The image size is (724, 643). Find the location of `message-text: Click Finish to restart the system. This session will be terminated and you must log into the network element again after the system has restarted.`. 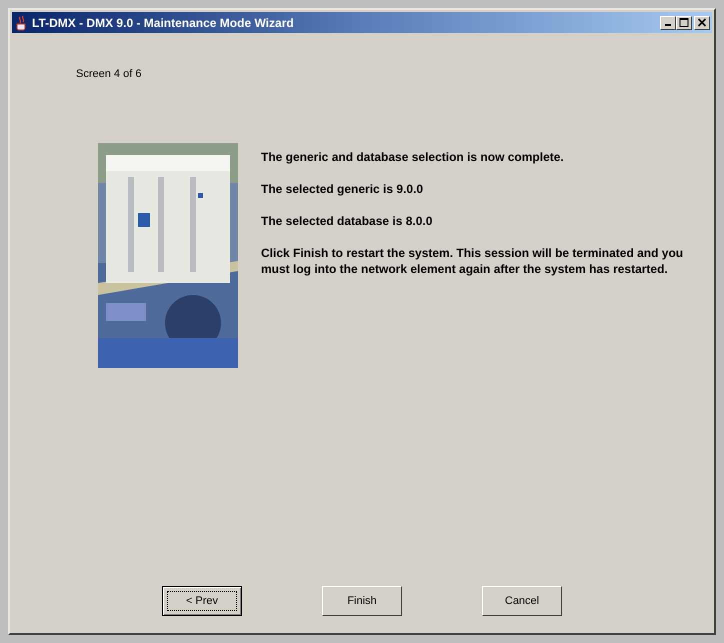

message-text: Click Finish to restart the system. This session will be terminated and you must log into the network element again after the system has restarted. is located at coordinates (472, 260).